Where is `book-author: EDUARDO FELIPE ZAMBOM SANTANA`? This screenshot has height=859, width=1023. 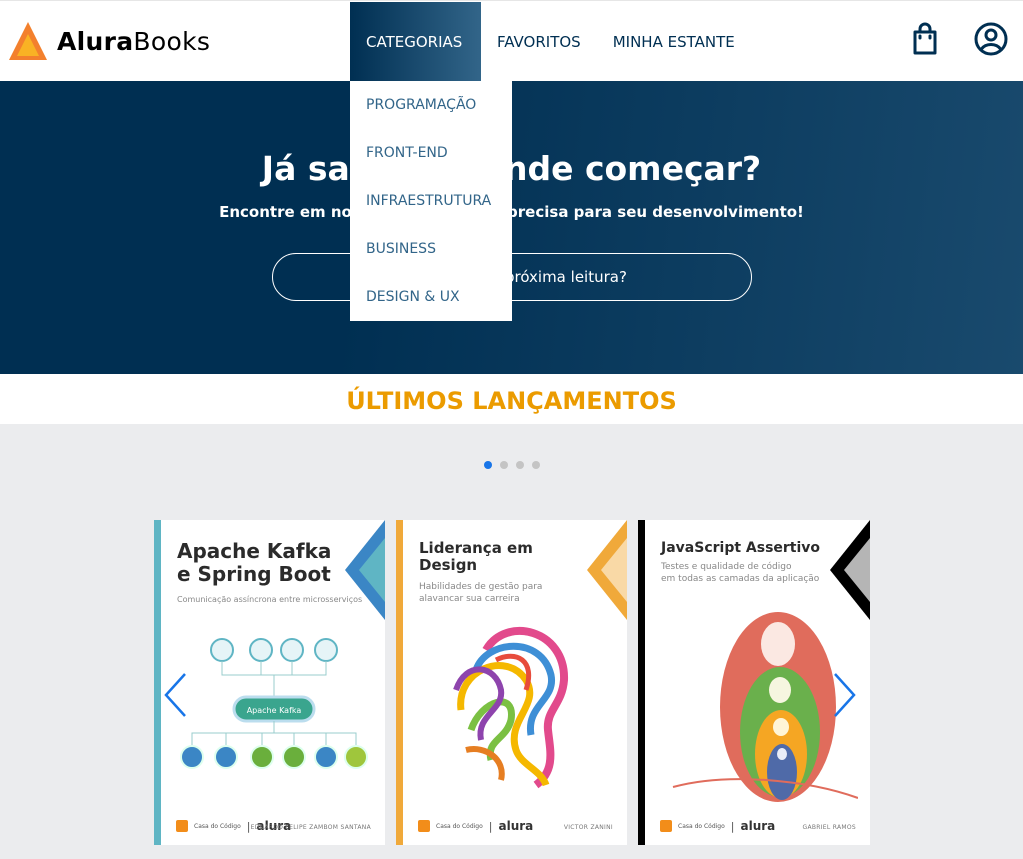 book-author: EDUARDO FELIPE ZAMBOM SANTANA is located at coordinates (310, 827).